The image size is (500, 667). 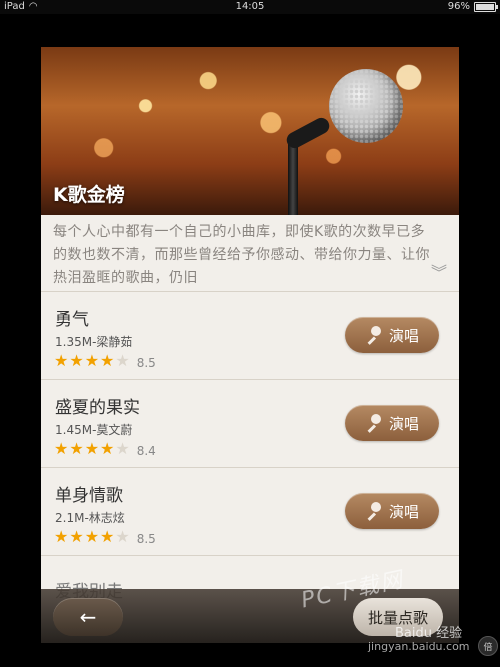 What do you see at coordinates (419, 646) in the screenshot?
I see `watermark-url: jingyan.baidu.com` at bounding box center [419, 646].